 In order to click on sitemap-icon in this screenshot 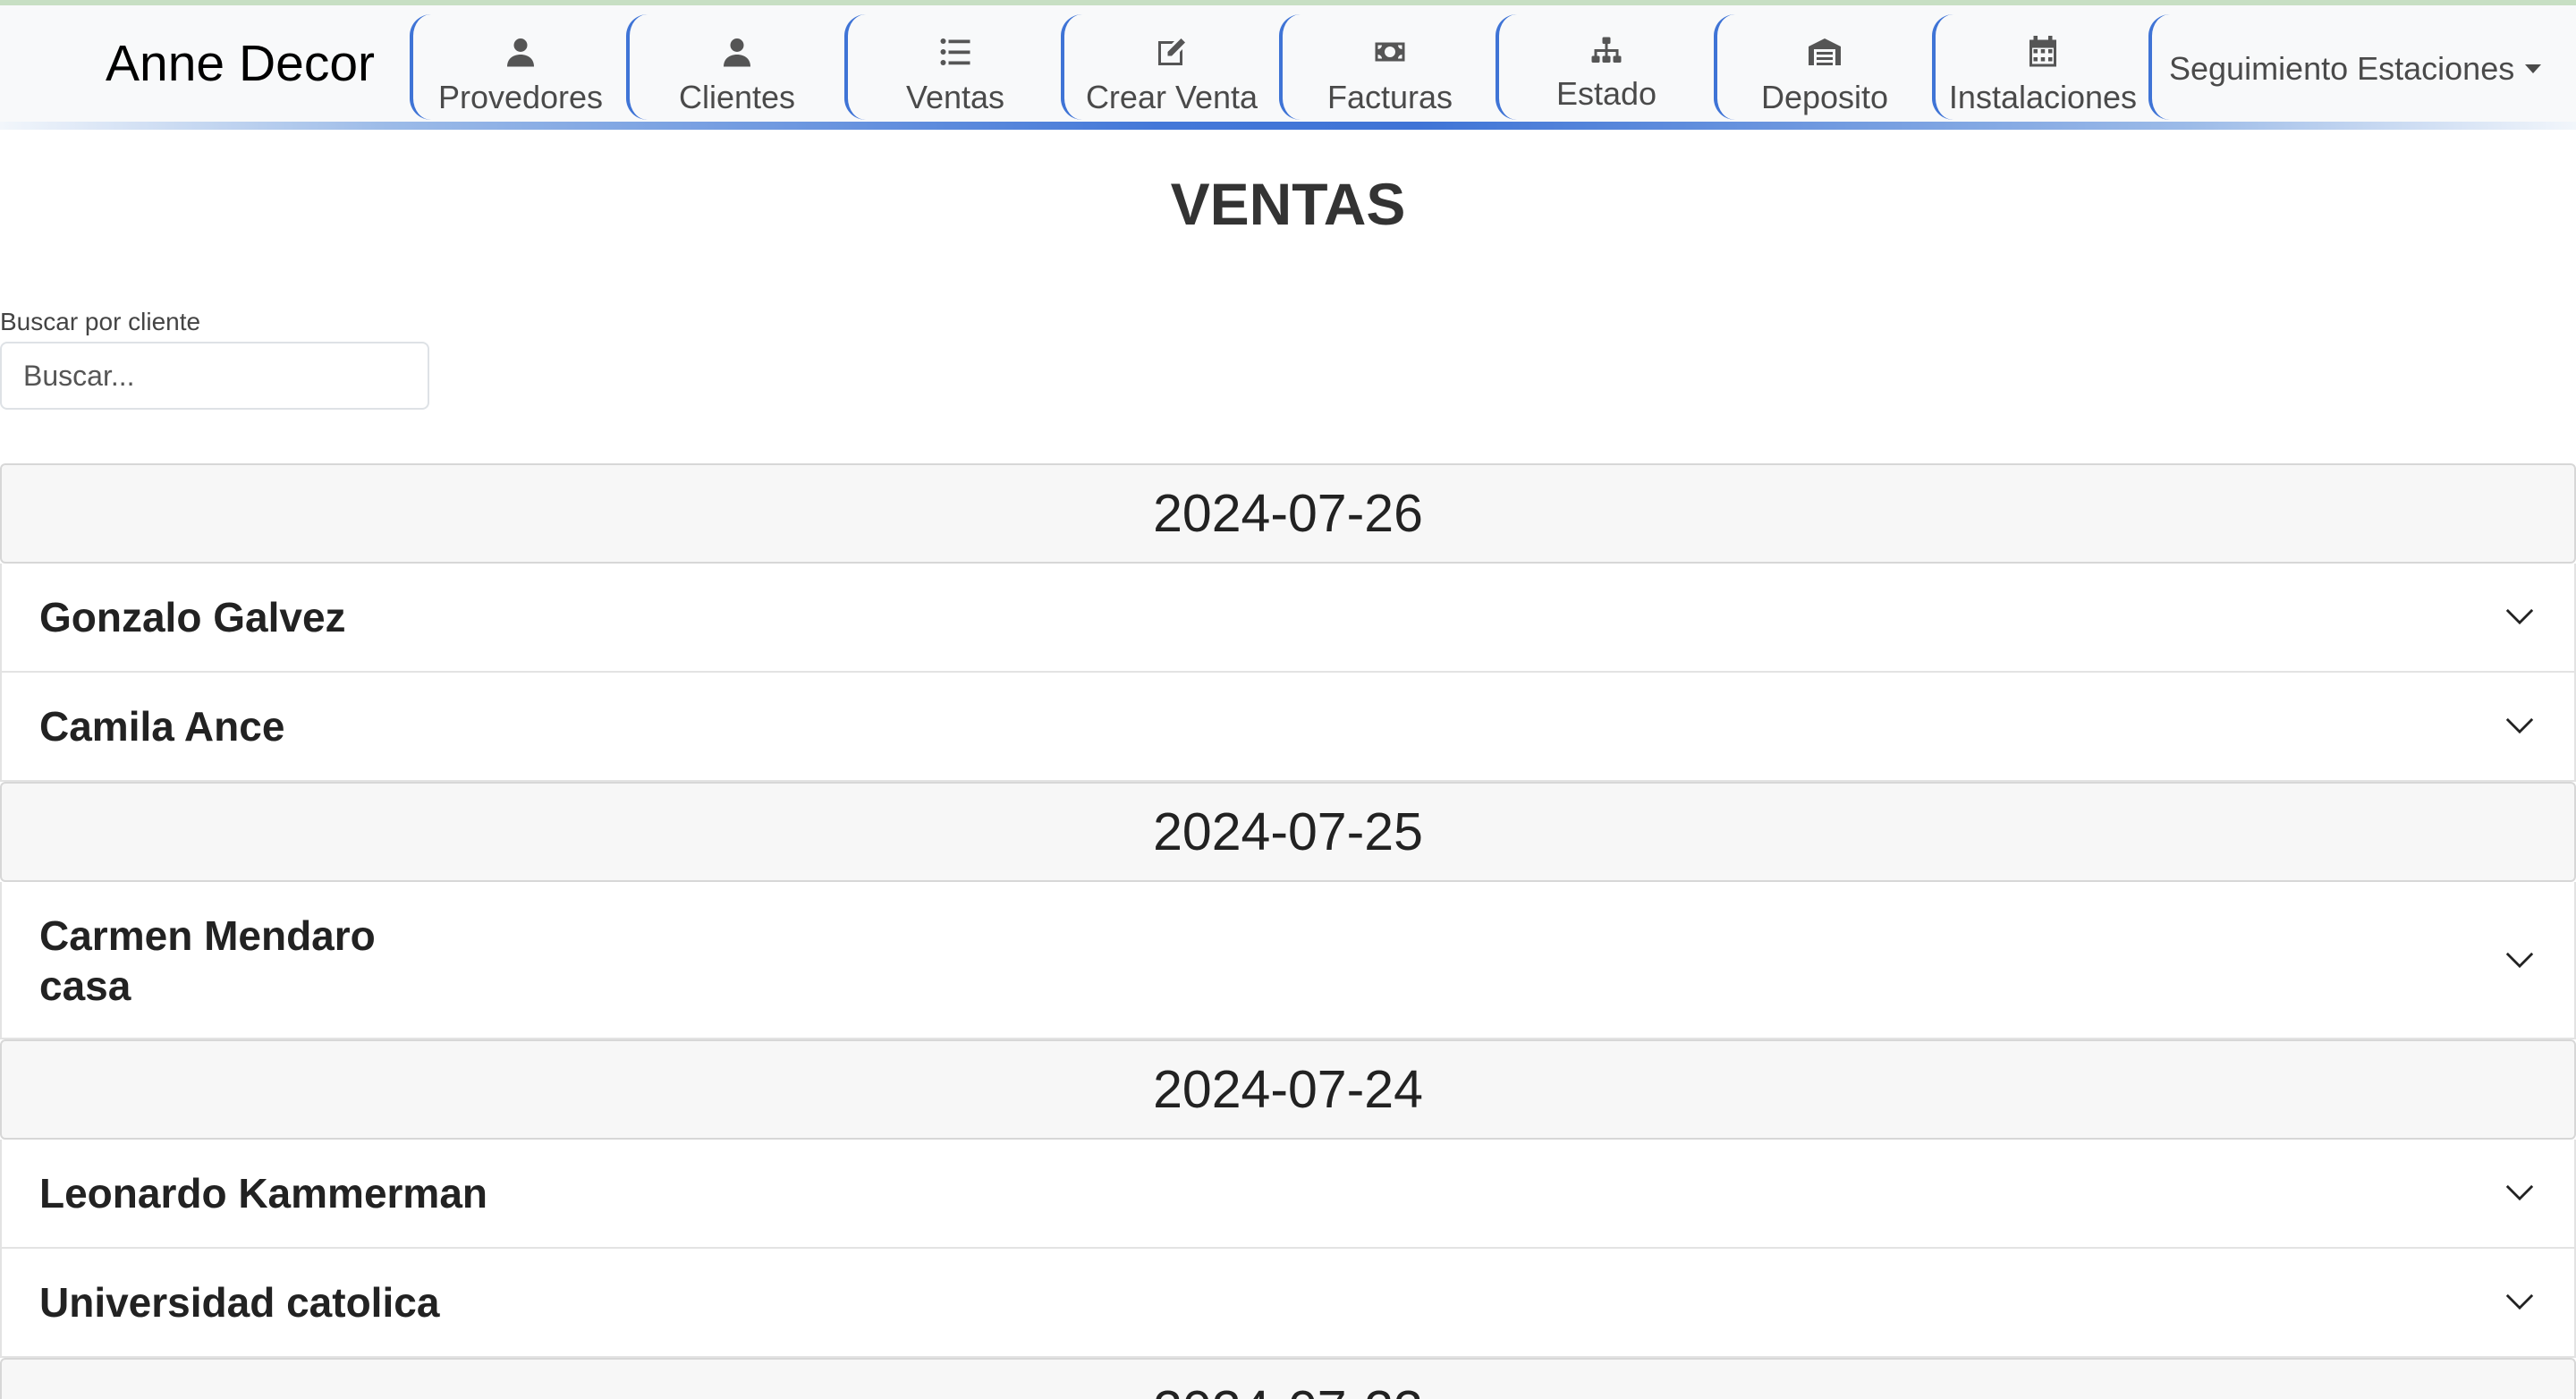, I will do `click(1606, 52)`.